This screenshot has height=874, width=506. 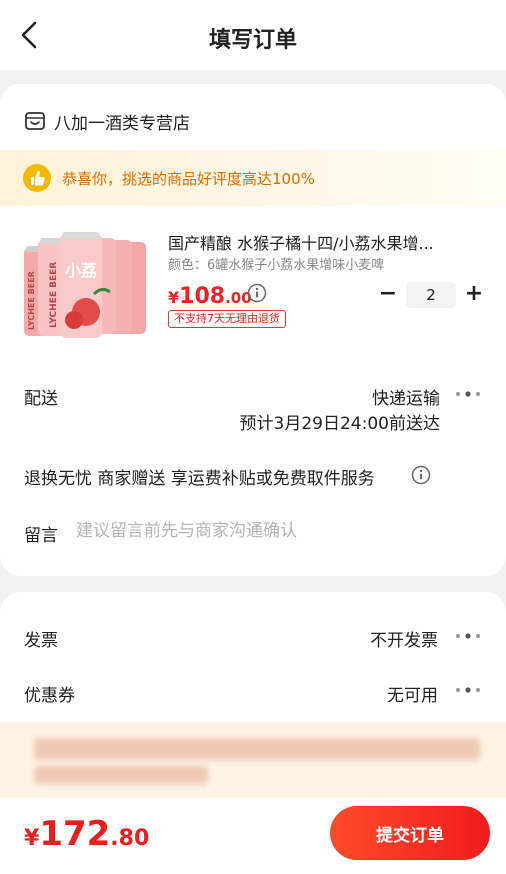 What do you see at coordinates (257, 293) in the screenshot?
I see `price-info-icon` at bounding box center [257, 293].